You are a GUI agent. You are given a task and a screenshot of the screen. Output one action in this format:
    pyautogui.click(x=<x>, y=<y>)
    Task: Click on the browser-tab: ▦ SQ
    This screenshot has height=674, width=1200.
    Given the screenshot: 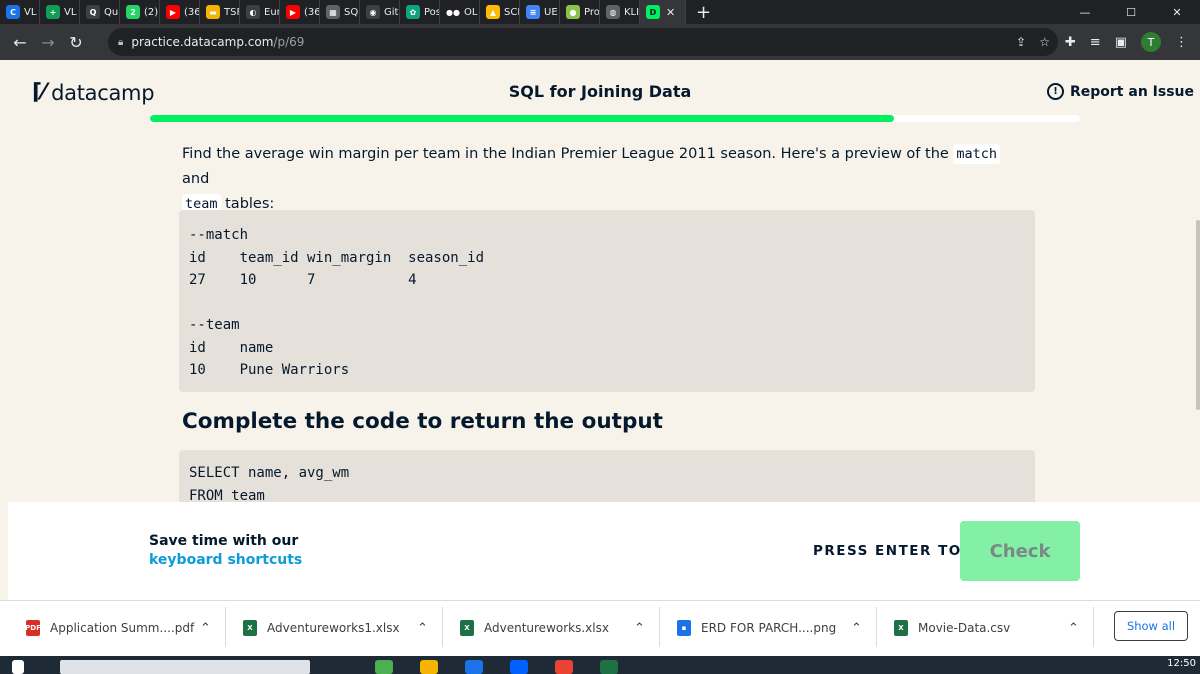 What is the action you would take?
    pyautogui.click(x=340, y=12)
    